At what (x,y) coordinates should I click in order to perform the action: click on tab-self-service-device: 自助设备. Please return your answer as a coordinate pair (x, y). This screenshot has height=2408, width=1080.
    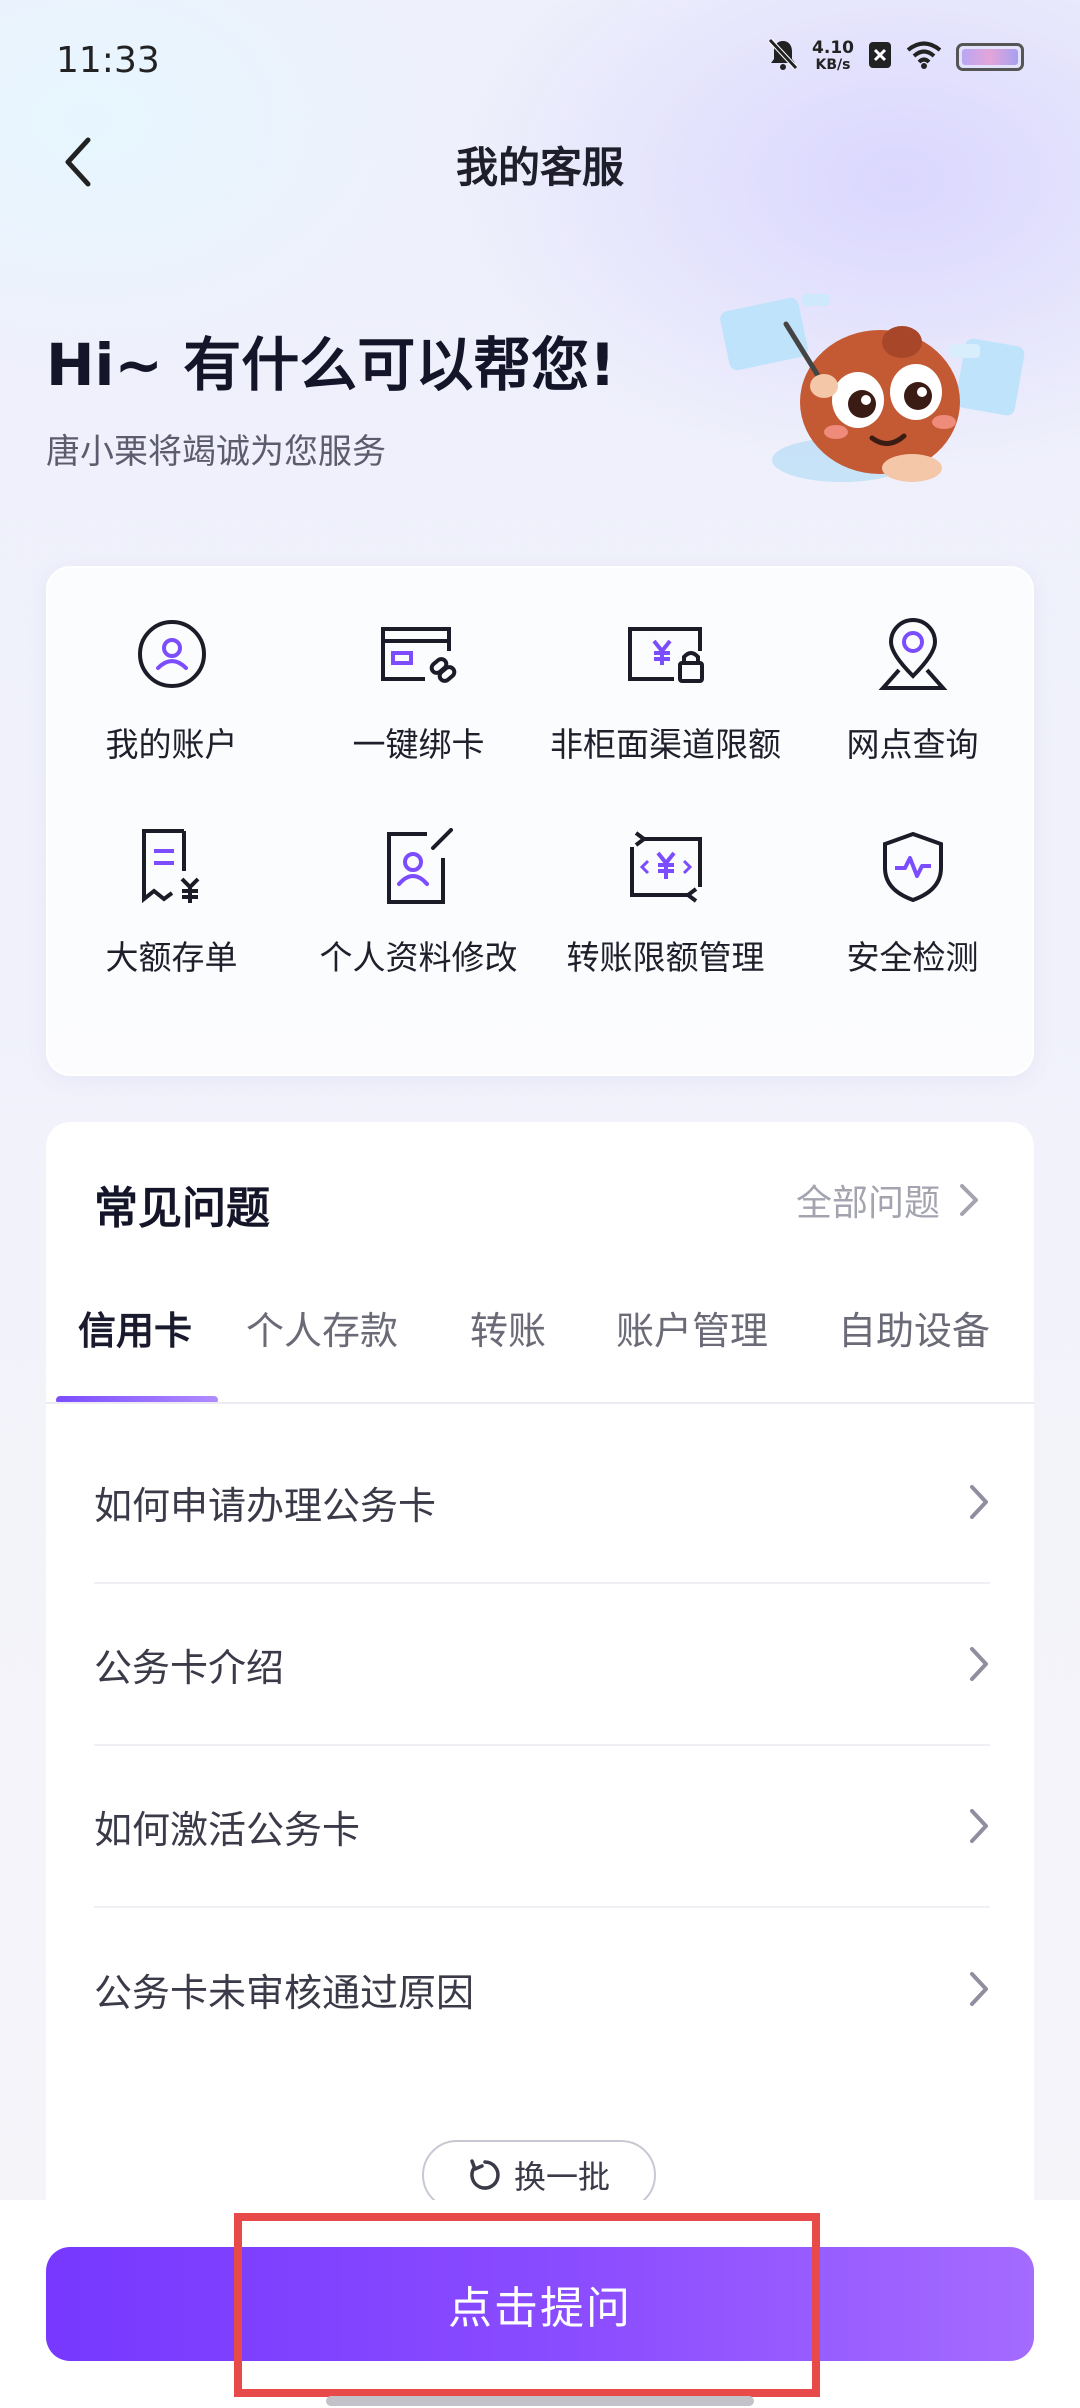
    Looking at the image, I should click on (914, 1347).